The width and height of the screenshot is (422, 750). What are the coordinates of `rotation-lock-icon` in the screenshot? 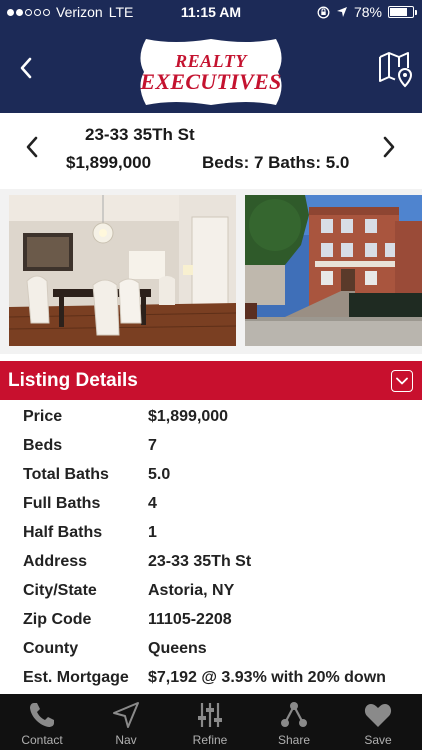 It's located at (323, 12).